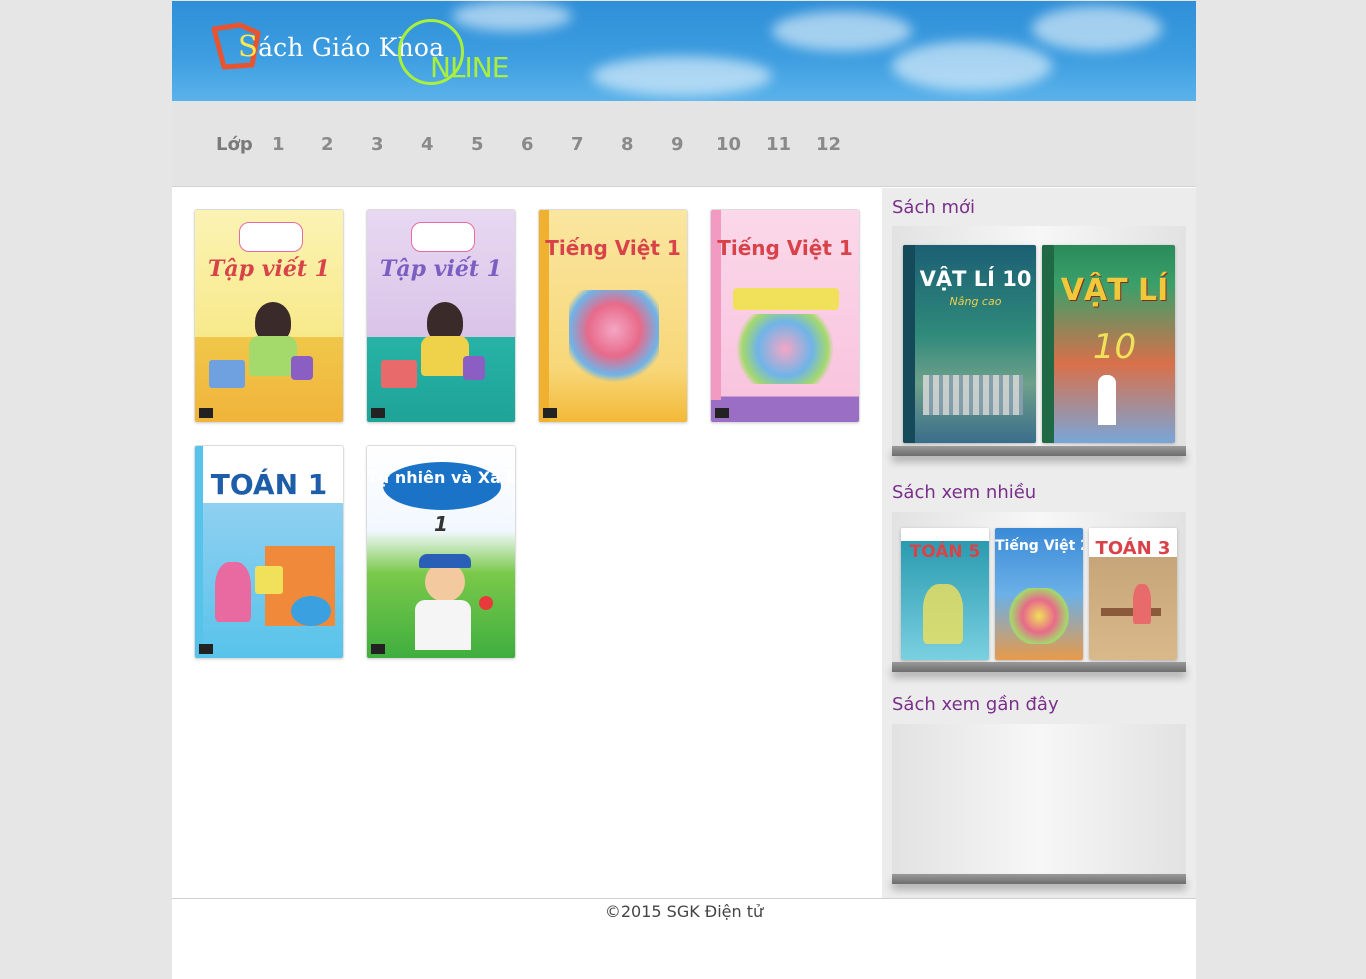  What do you see at coordinates (1039, 341) in the screenshot?
I see `new-books-shelf: VẬT LÍ 10 Nâng cao VẬT LÍ 10` at bounding box center [1039, 341].